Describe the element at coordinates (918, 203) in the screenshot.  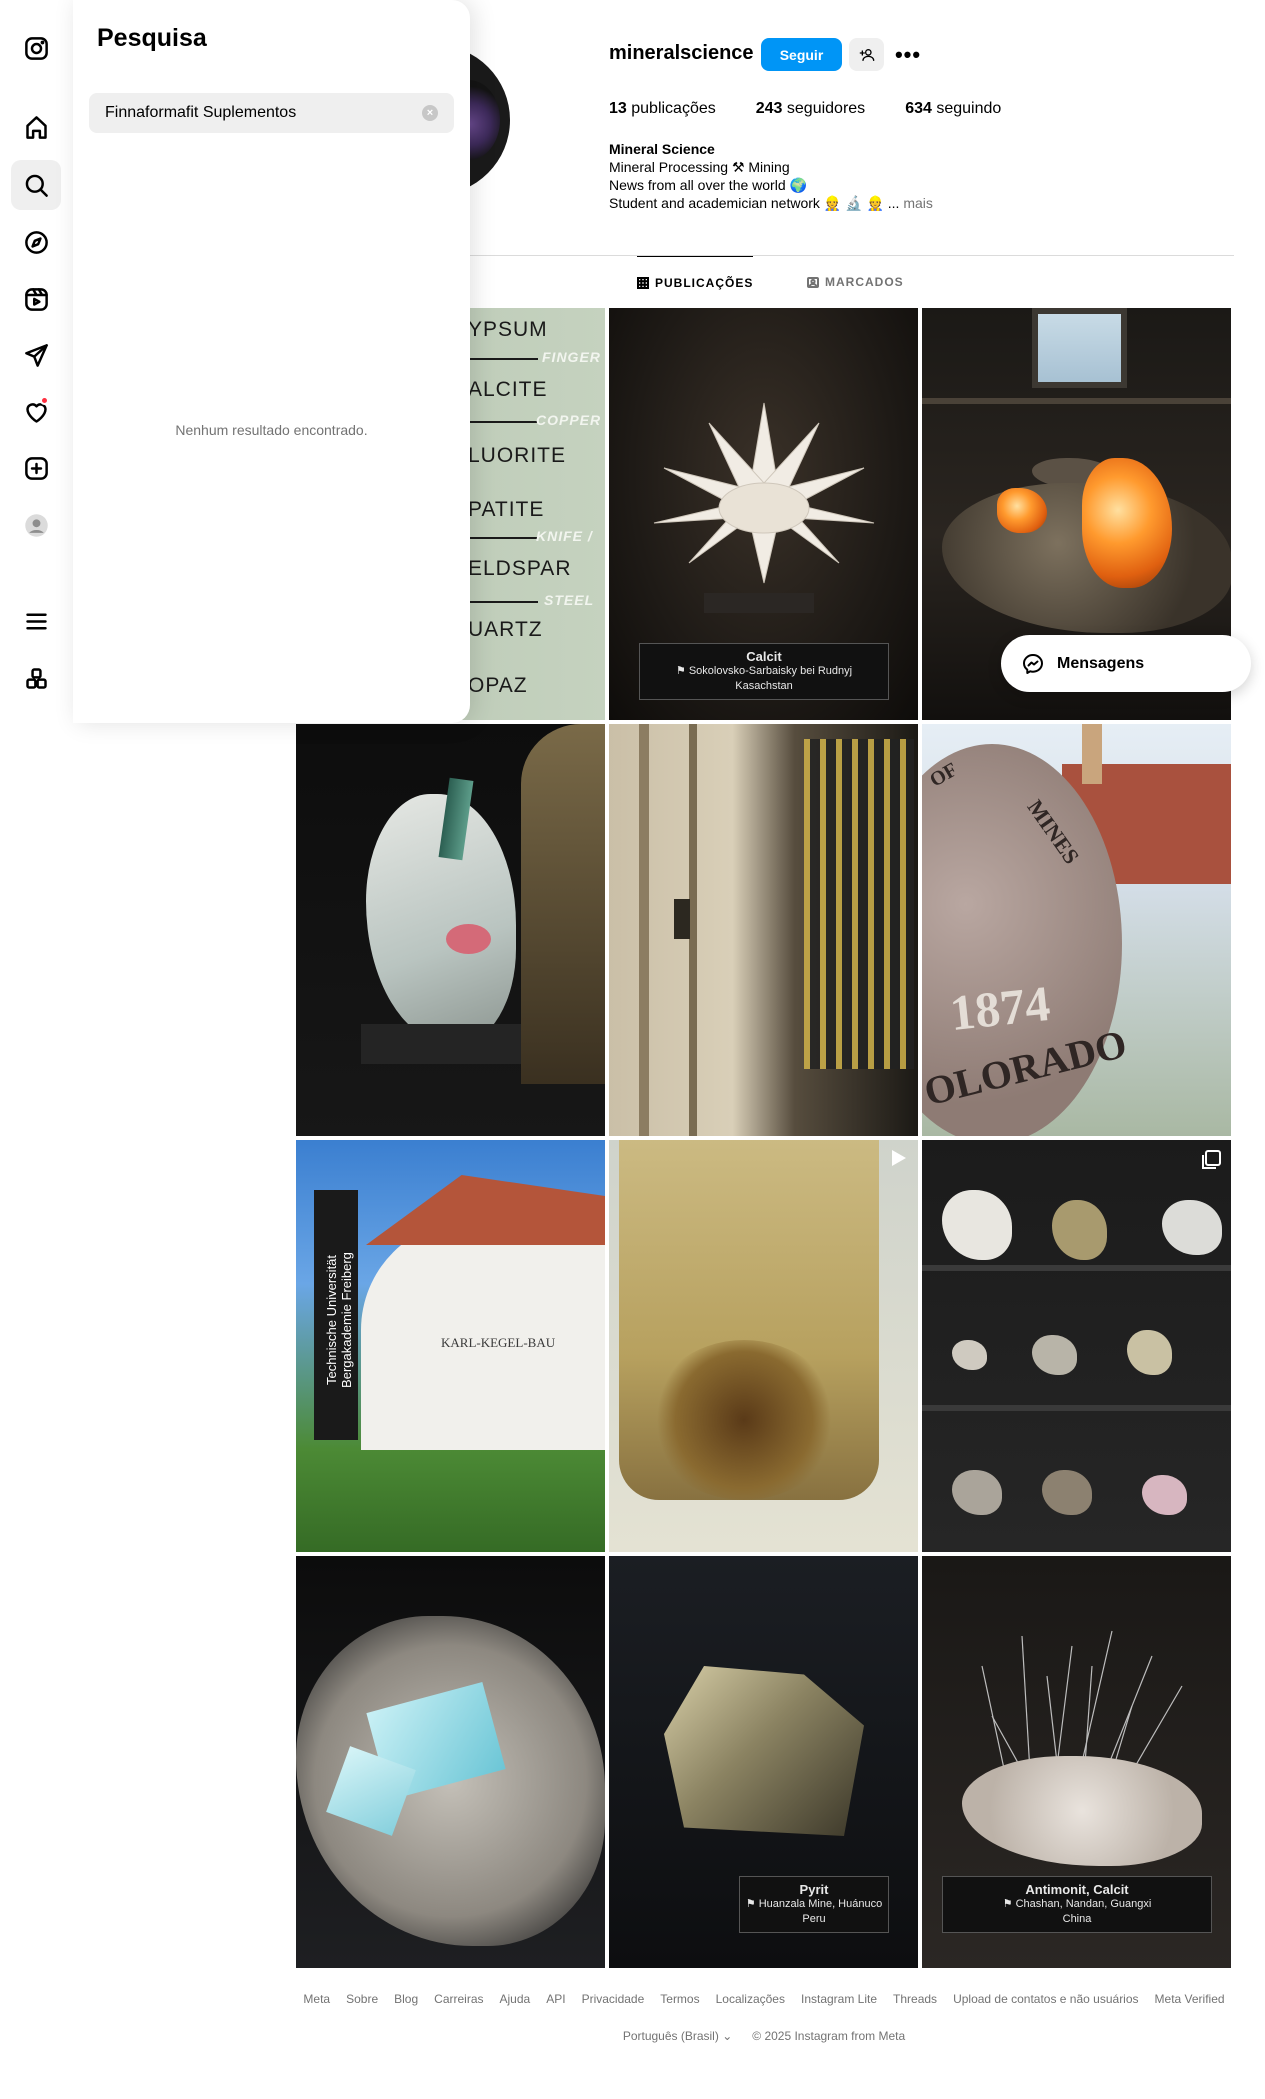
I see `bio-more-link: mais` at that location.